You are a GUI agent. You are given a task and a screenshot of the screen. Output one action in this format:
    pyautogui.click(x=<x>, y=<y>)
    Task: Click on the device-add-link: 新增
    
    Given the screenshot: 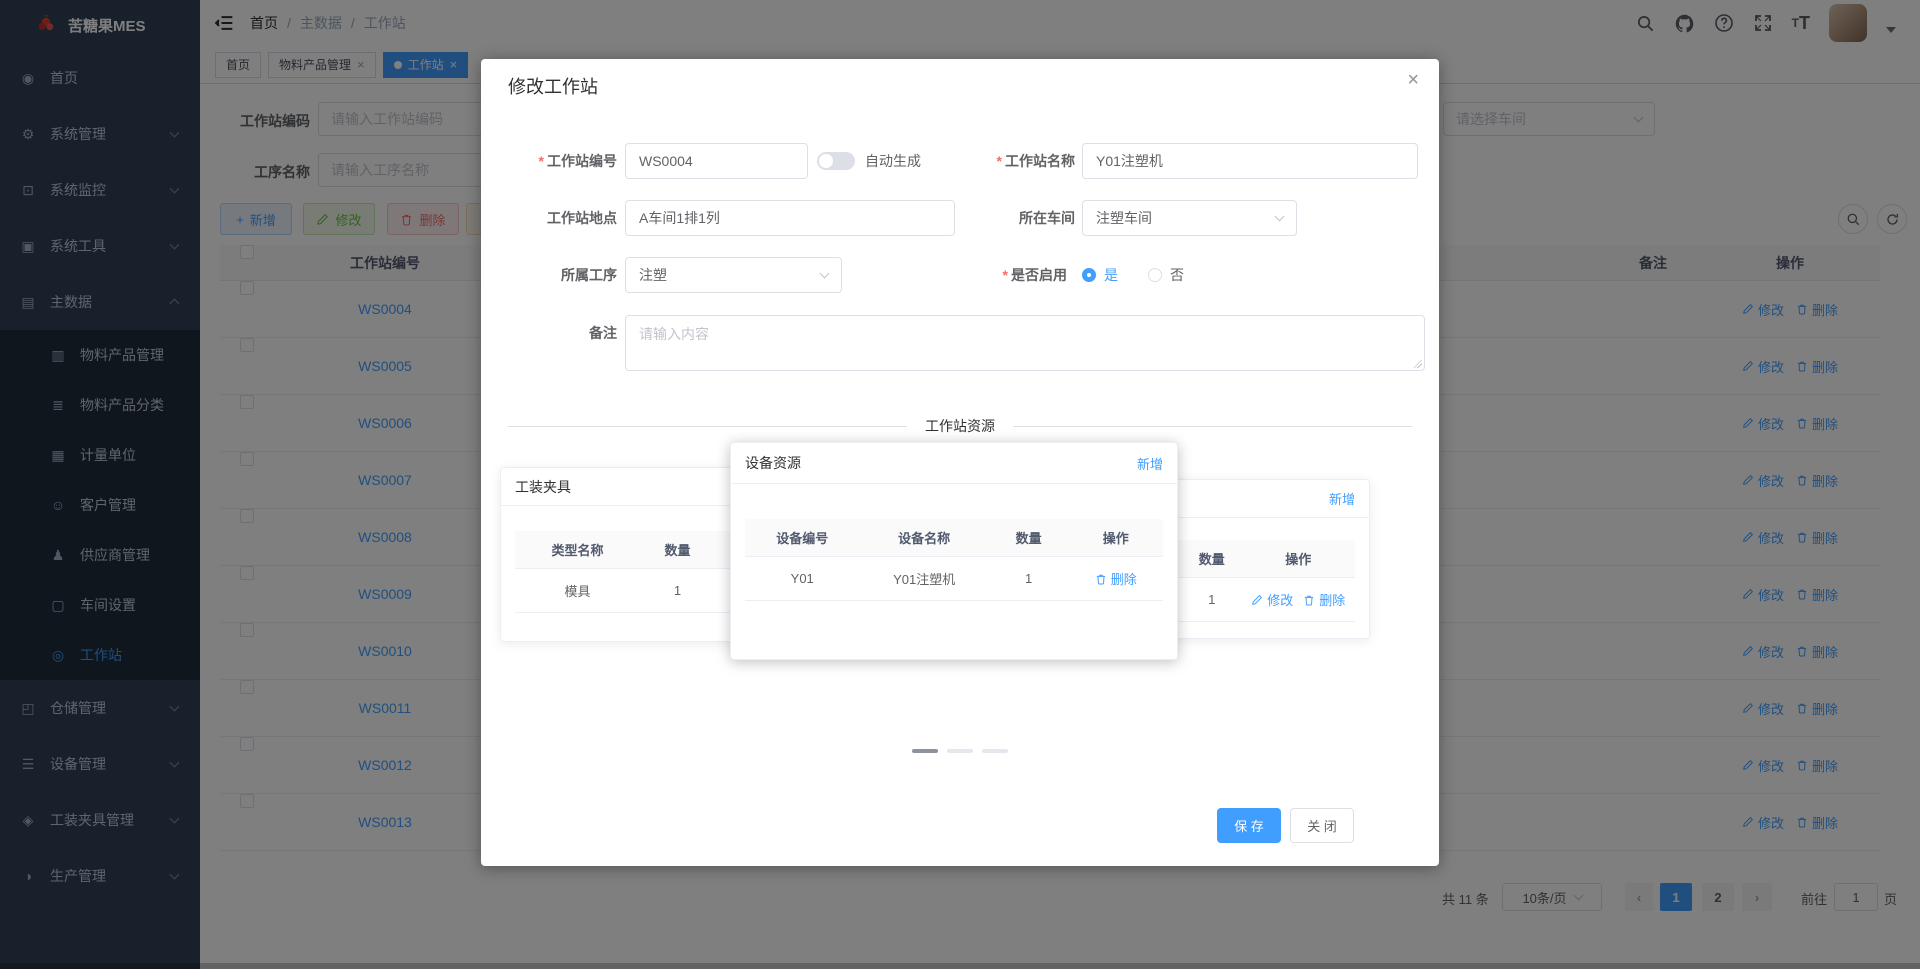 What is the action you would take?
    pyautogui.click(x=1150, y=463)
    